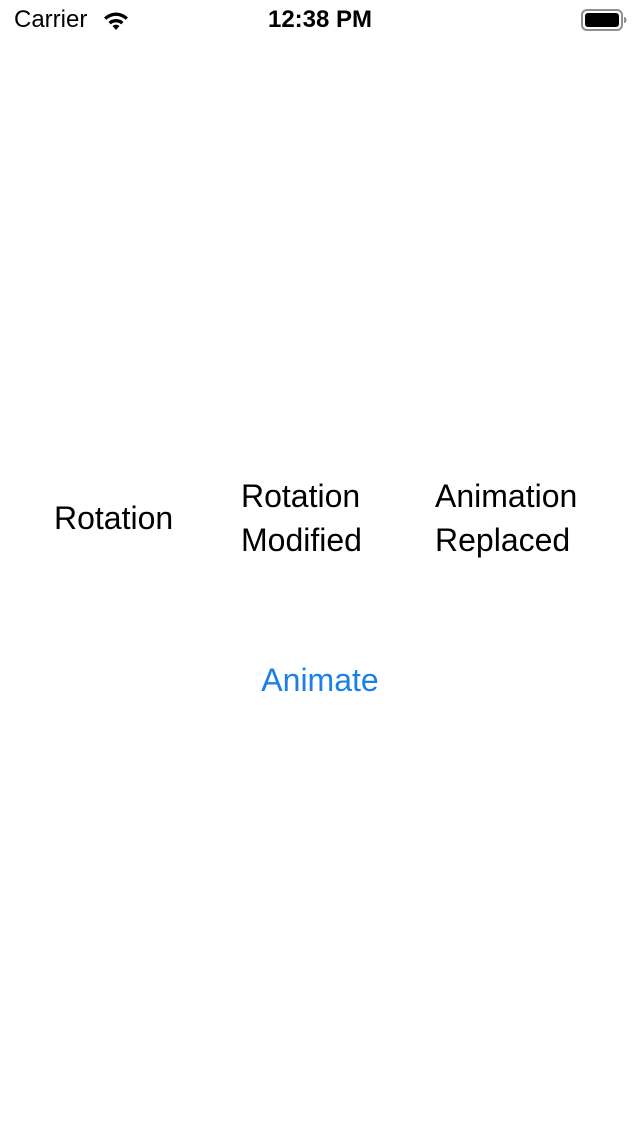 The height and width of the screenshot is (1136, 640). What do you see at coordinates (506, 518) in the screenshot?
I see `animation-replaced-label: Animation Replaced` at bounding box center [506, 518].